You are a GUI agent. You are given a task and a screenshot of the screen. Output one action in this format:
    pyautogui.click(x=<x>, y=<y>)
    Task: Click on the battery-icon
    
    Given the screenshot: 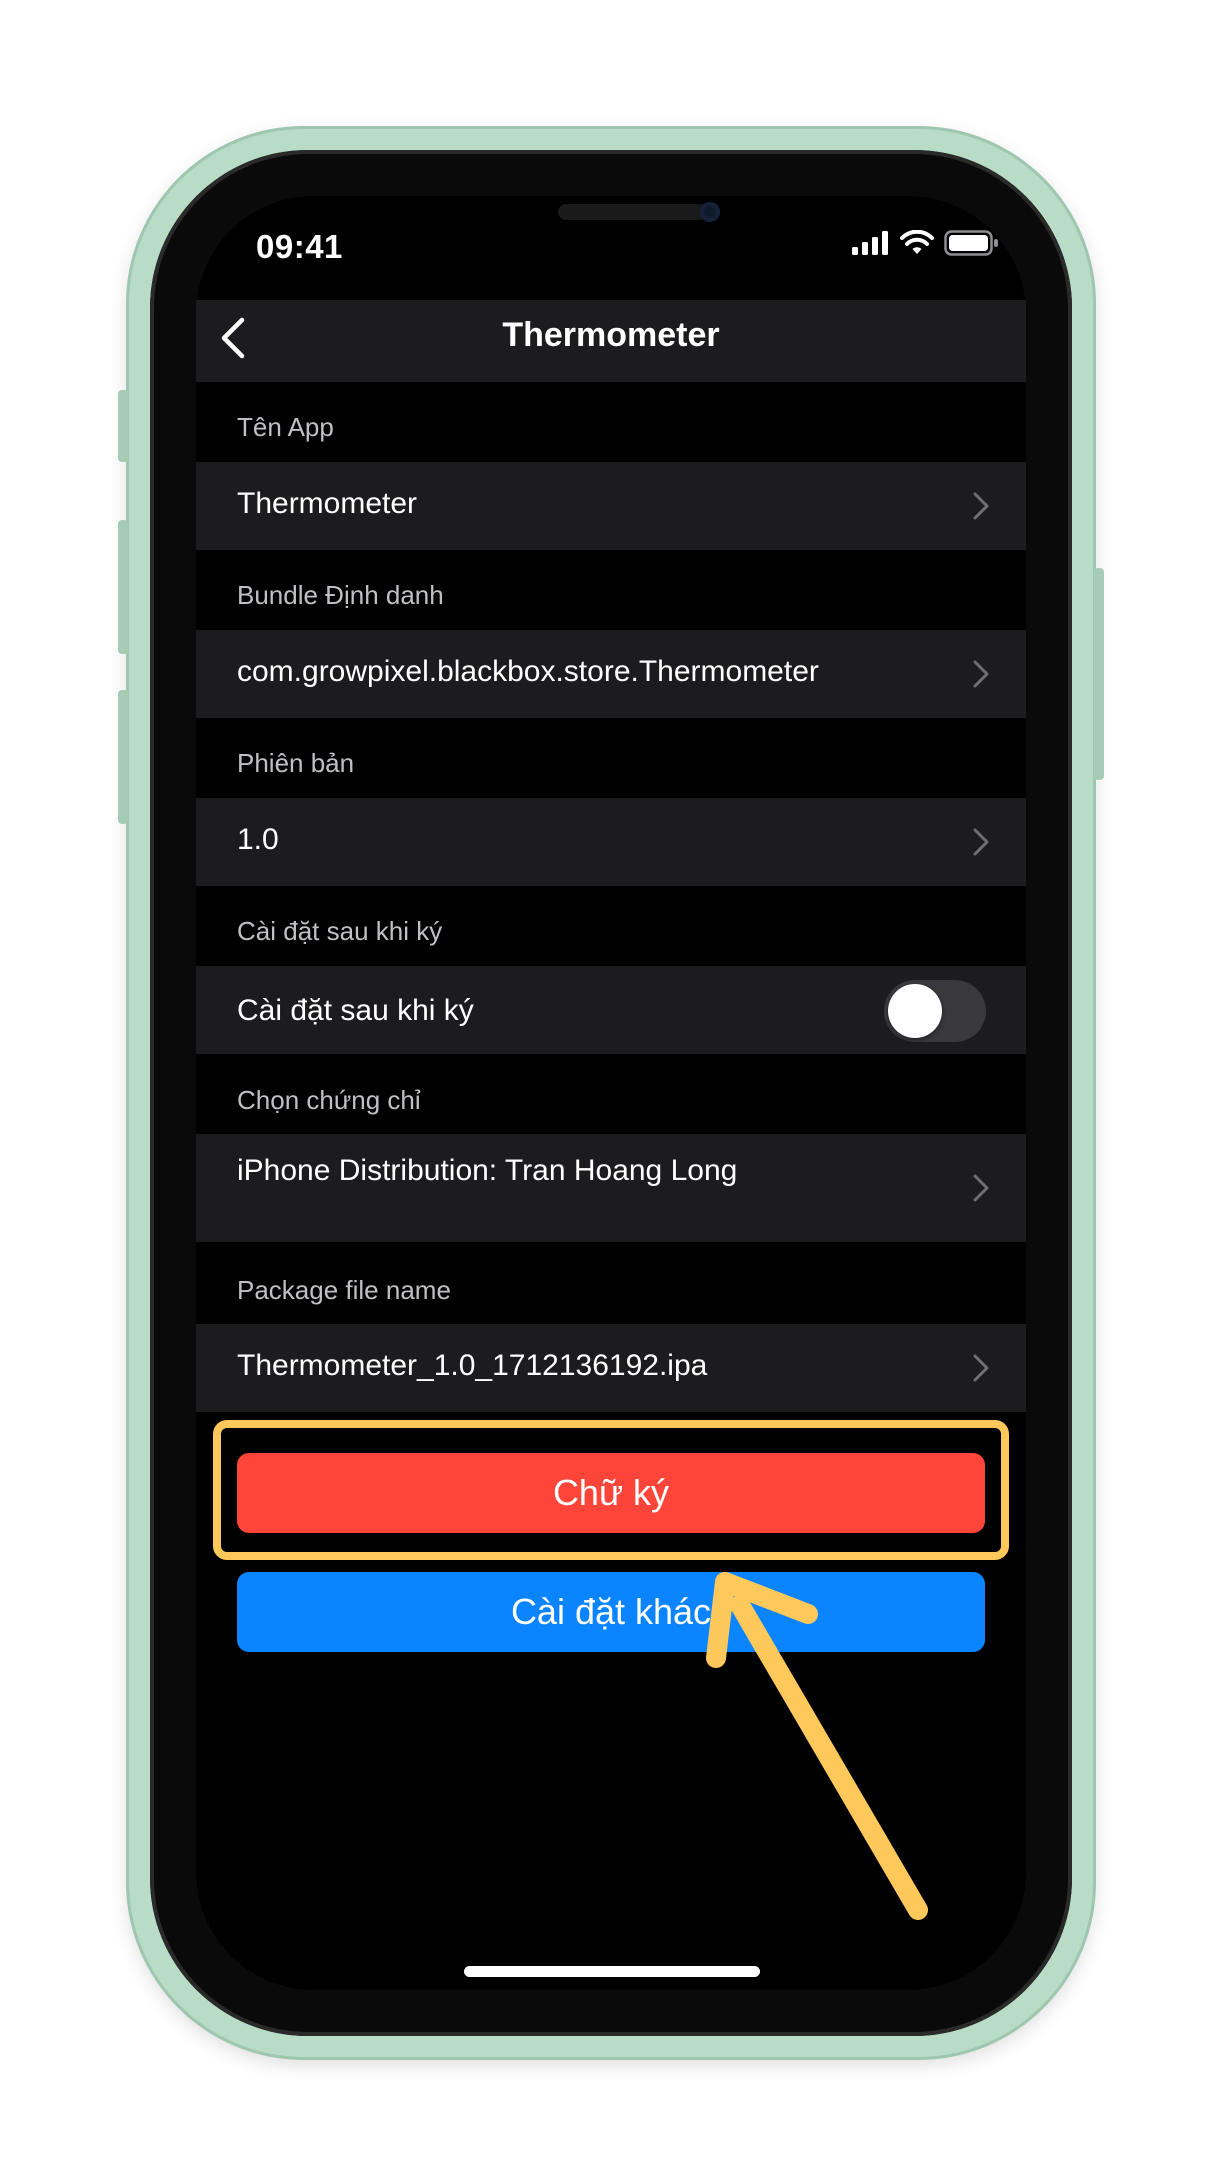 What is the action you would take?
    pyautogui.click(x=971, y=243)
    